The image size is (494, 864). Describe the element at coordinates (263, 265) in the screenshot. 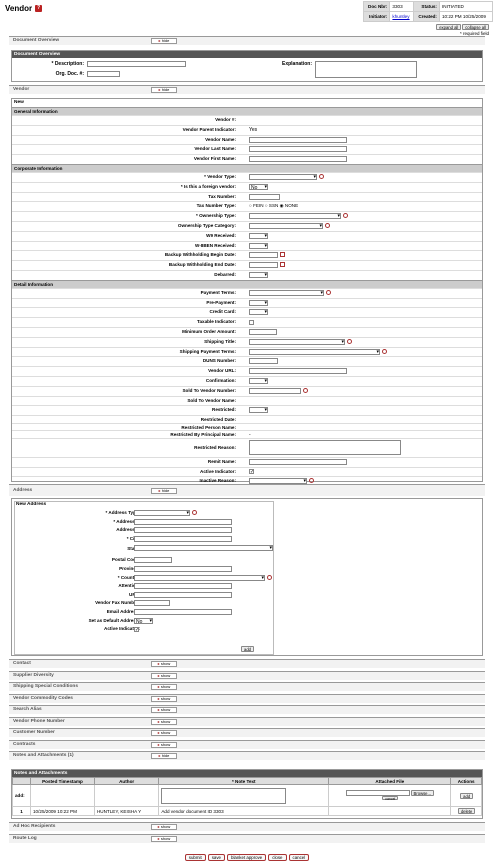

I see `backup-end-input` at that location.